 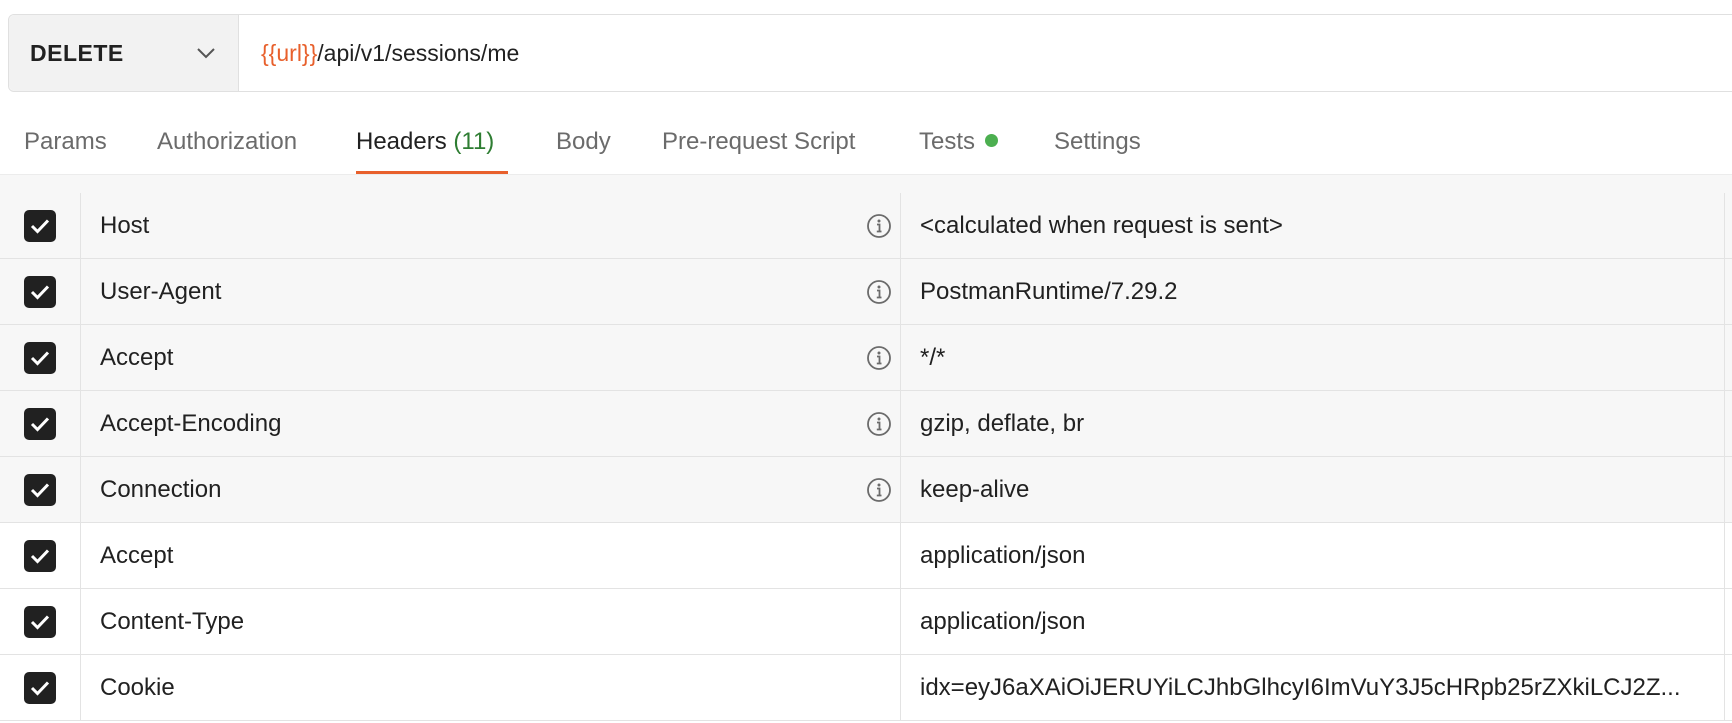 I want to click on request-bar: DELETE {{url}}/api/v1/sessions/me, so click(x=870, y=53).